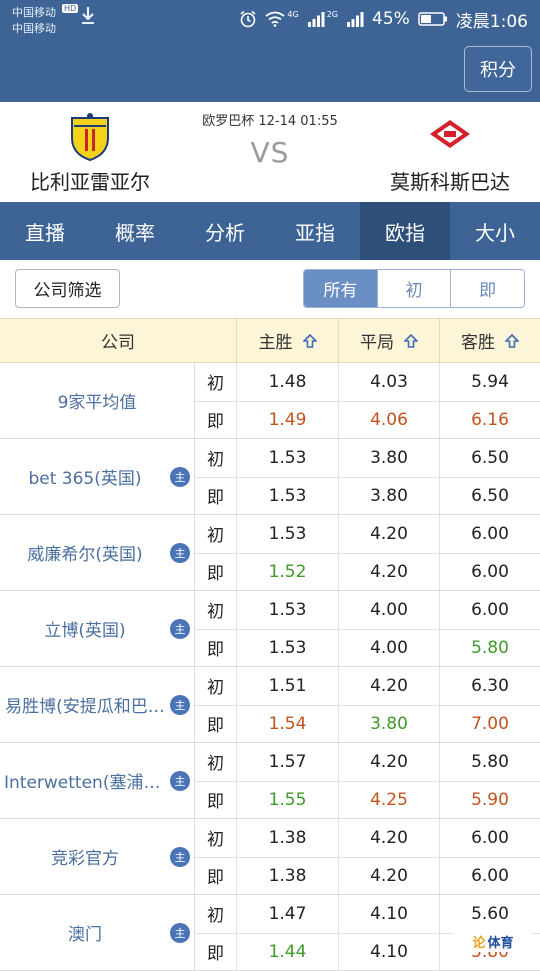 The image size is (540, 971). I want to click on tab-over-under: 大小, so click(495, 231).